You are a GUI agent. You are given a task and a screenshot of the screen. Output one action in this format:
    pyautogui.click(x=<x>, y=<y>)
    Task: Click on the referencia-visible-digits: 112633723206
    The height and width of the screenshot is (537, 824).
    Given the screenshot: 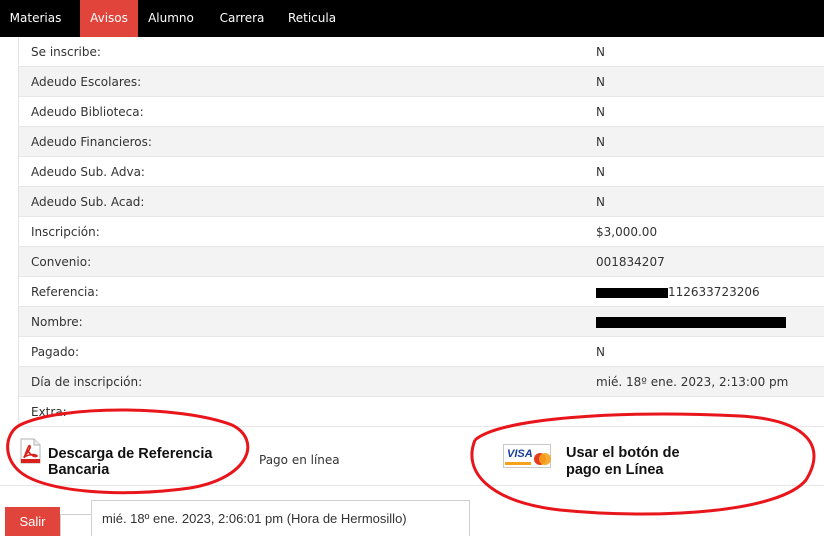 What is the action you would take?
    pyautogui.click(x=714, y=292)
    